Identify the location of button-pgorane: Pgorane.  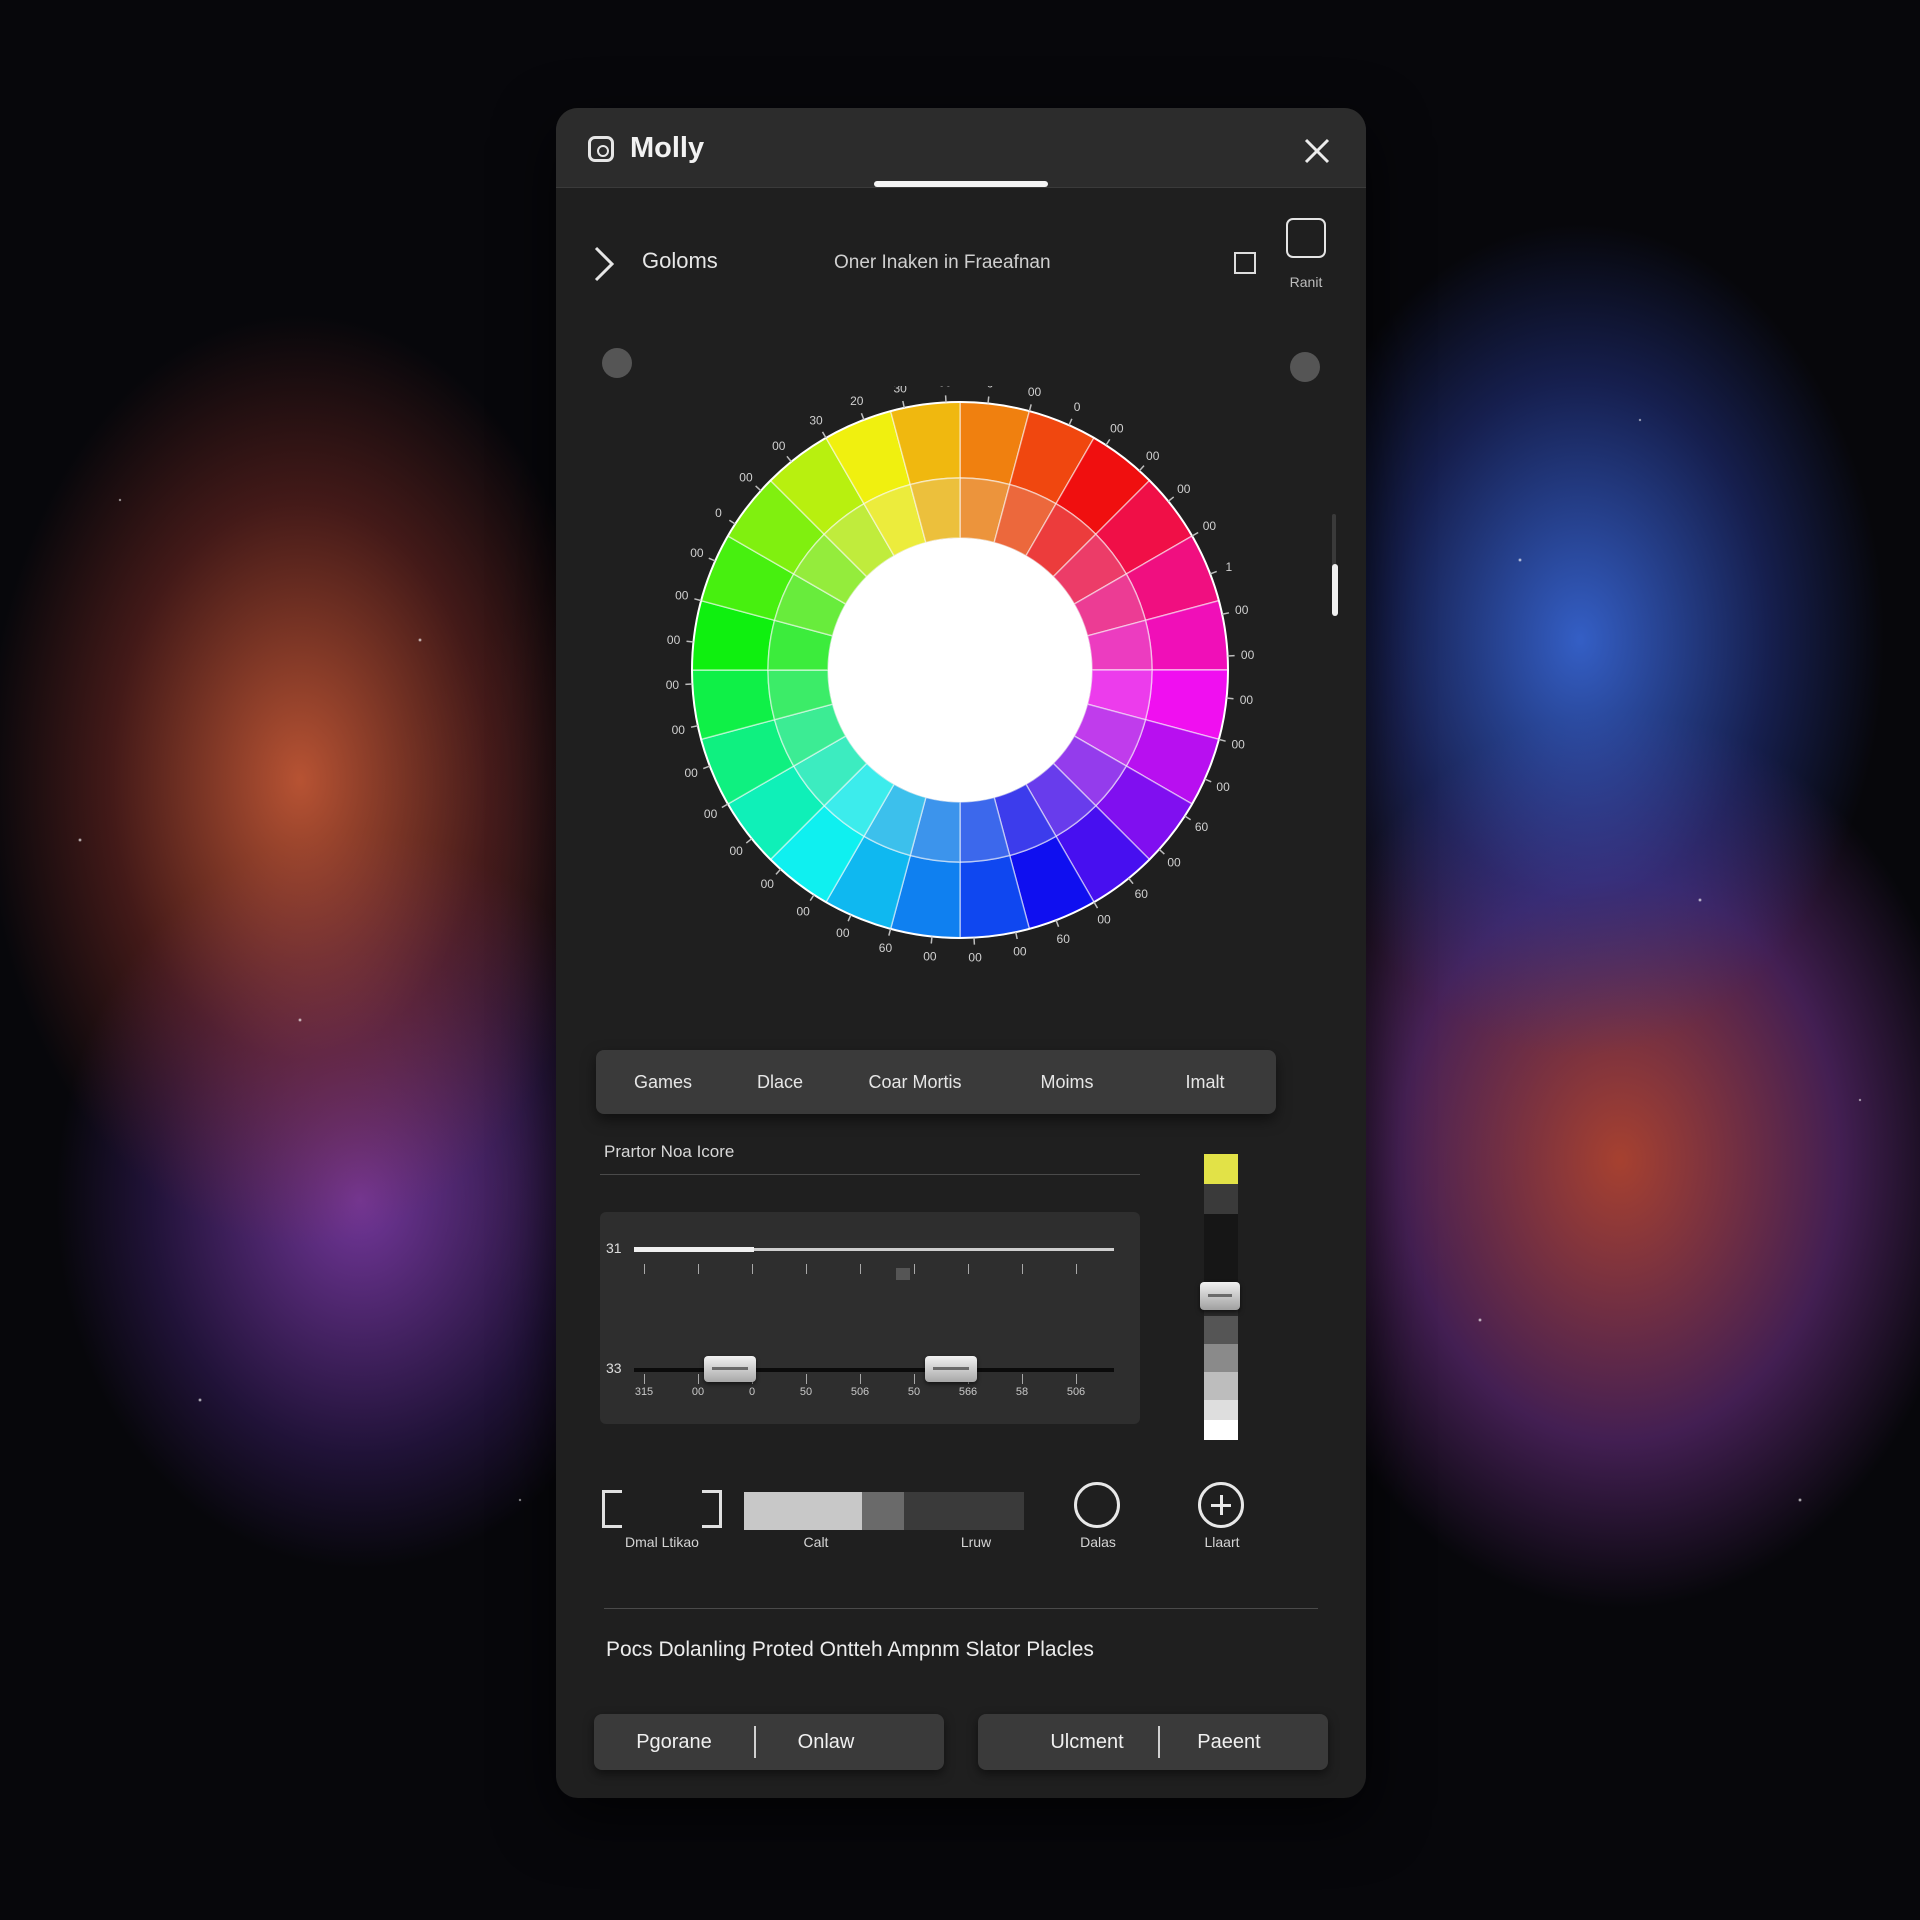
(674, 1742).